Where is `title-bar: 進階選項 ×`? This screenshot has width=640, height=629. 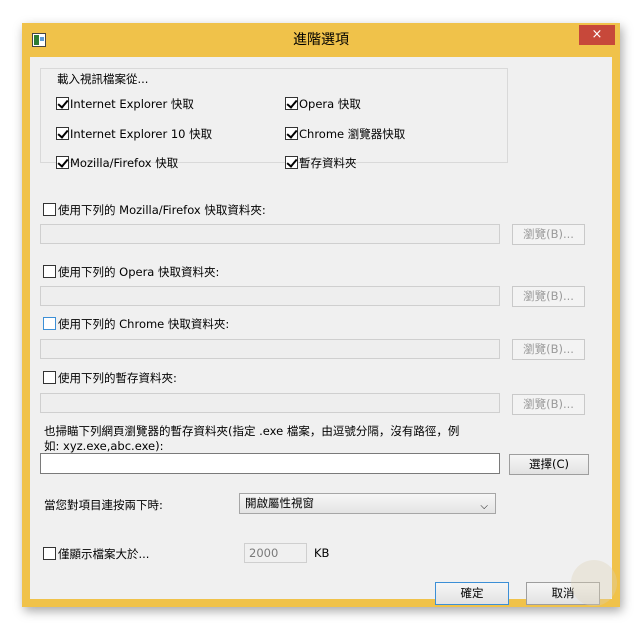
title-bar: 進階選項 × is located at coordinates (321, 40).